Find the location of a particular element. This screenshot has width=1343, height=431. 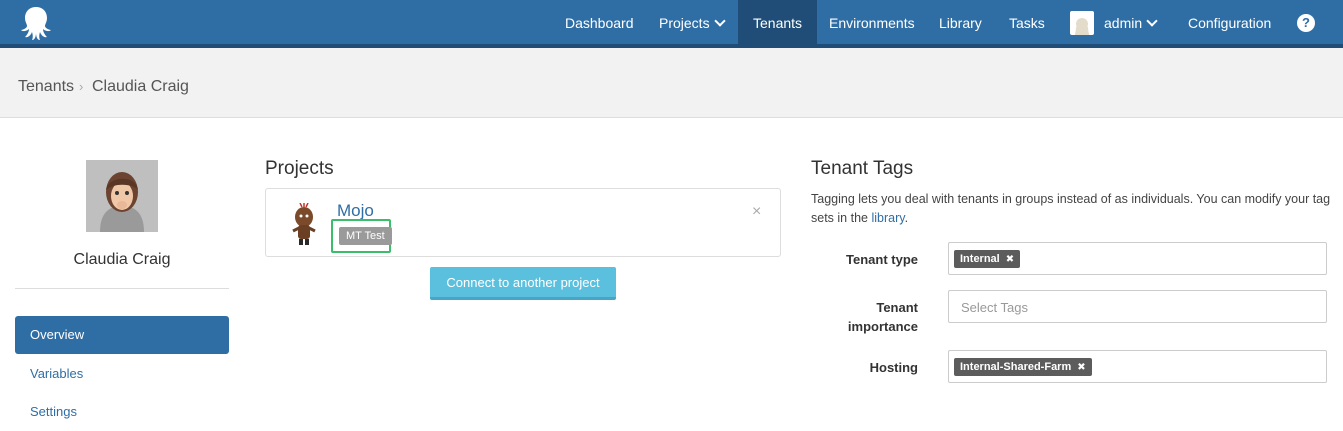

tenant-name: Claudia Craig is located at coordinates (122, 259).